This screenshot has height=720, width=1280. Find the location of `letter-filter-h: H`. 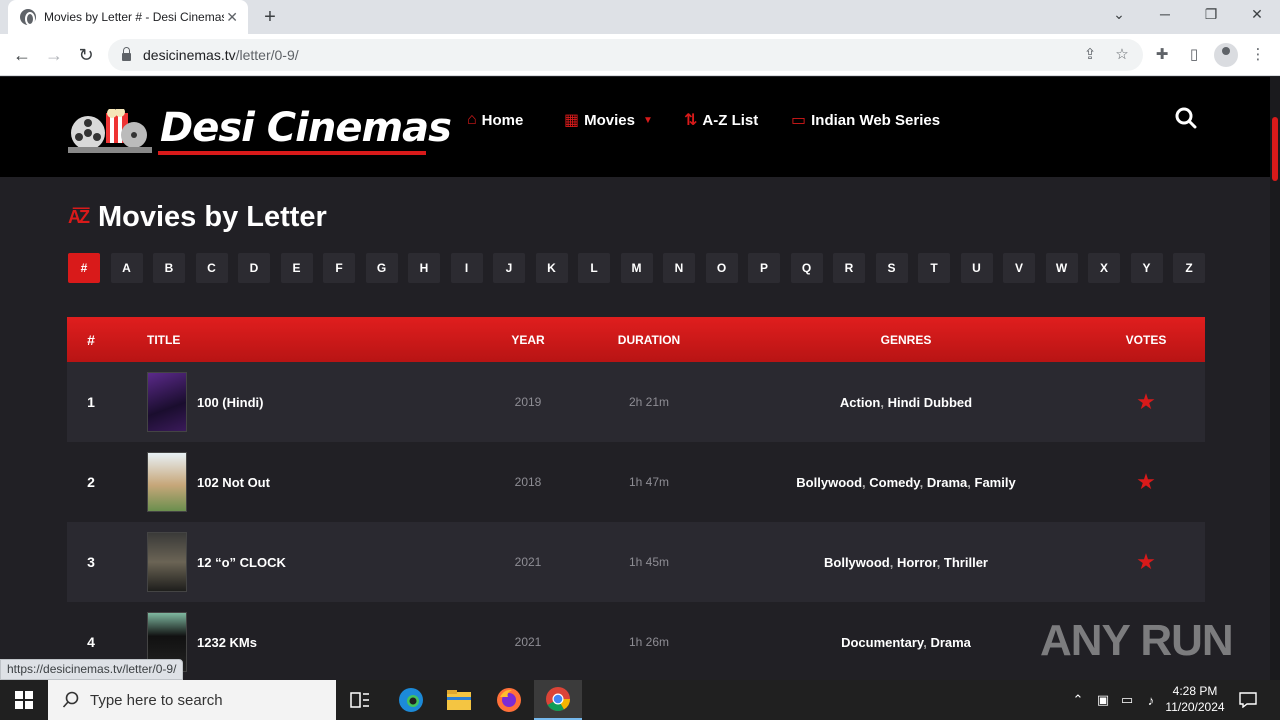

letter-filter-h: H is located at coordinates (424, 268).